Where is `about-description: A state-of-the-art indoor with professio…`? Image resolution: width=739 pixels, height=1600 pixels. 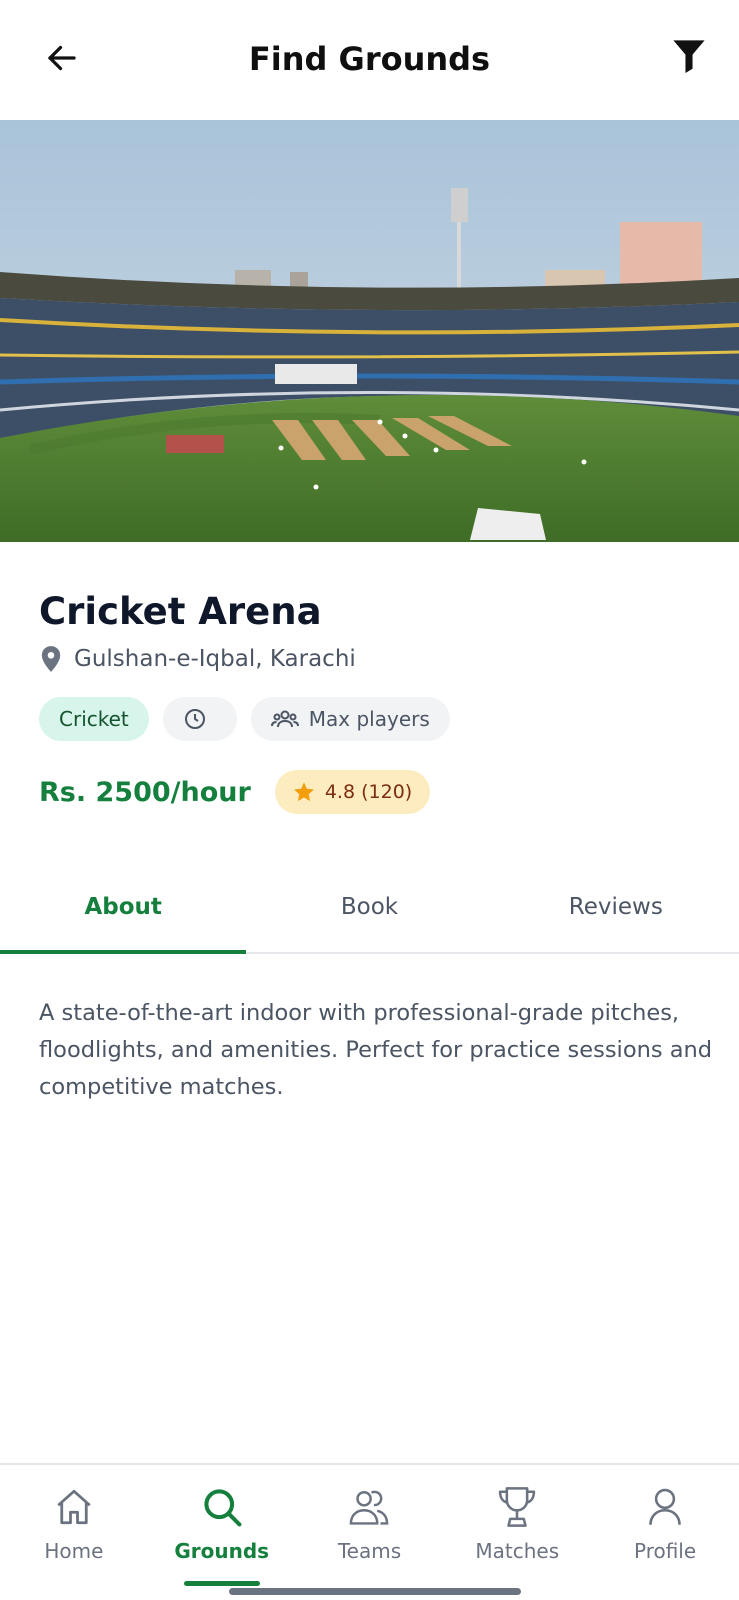 about-description: A state-of-the-art indoor with professio… is located at coordinates (376, 1050).